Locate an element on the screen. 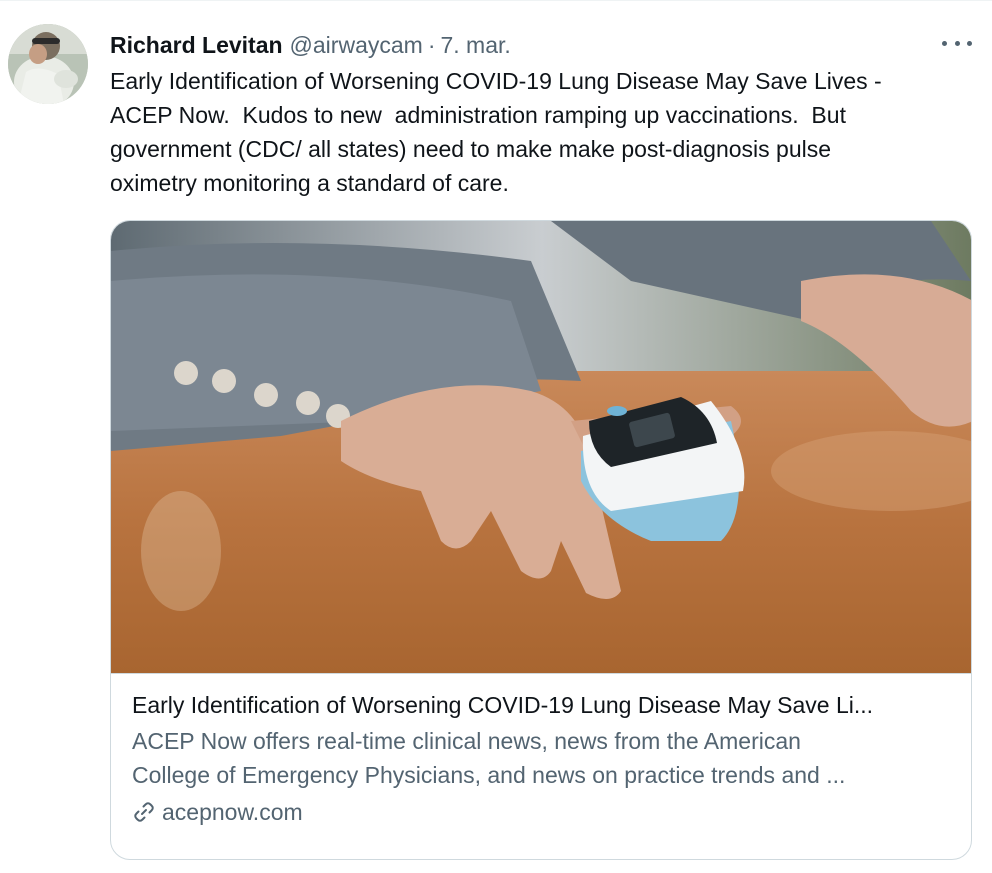  card-domain-text: acepnow.com is located at coordinates (232, 812).